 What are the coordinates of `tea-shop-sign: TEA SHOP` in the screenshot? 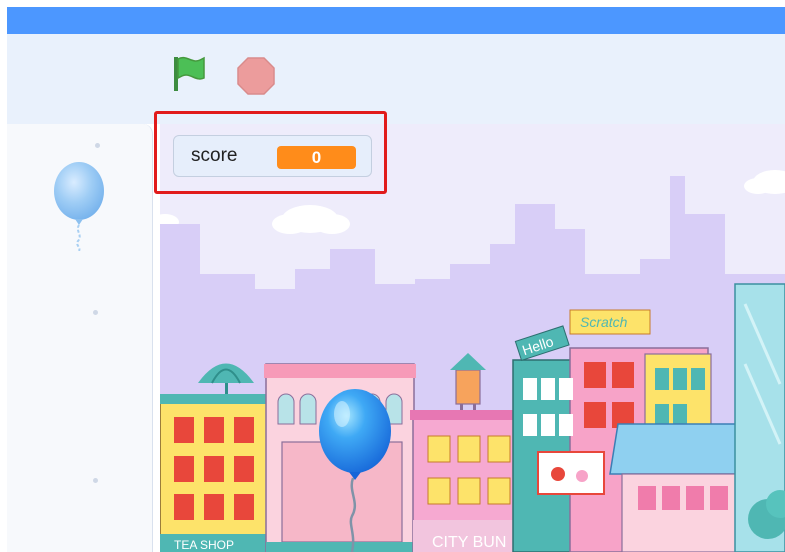 It's located at (204, 545).